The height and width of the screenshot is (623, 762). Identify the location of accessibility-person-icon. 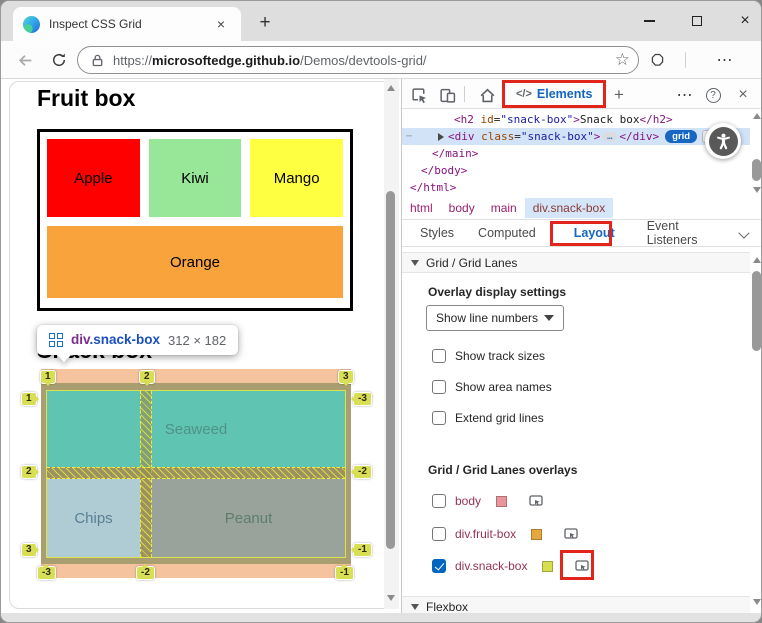
(723, 141).